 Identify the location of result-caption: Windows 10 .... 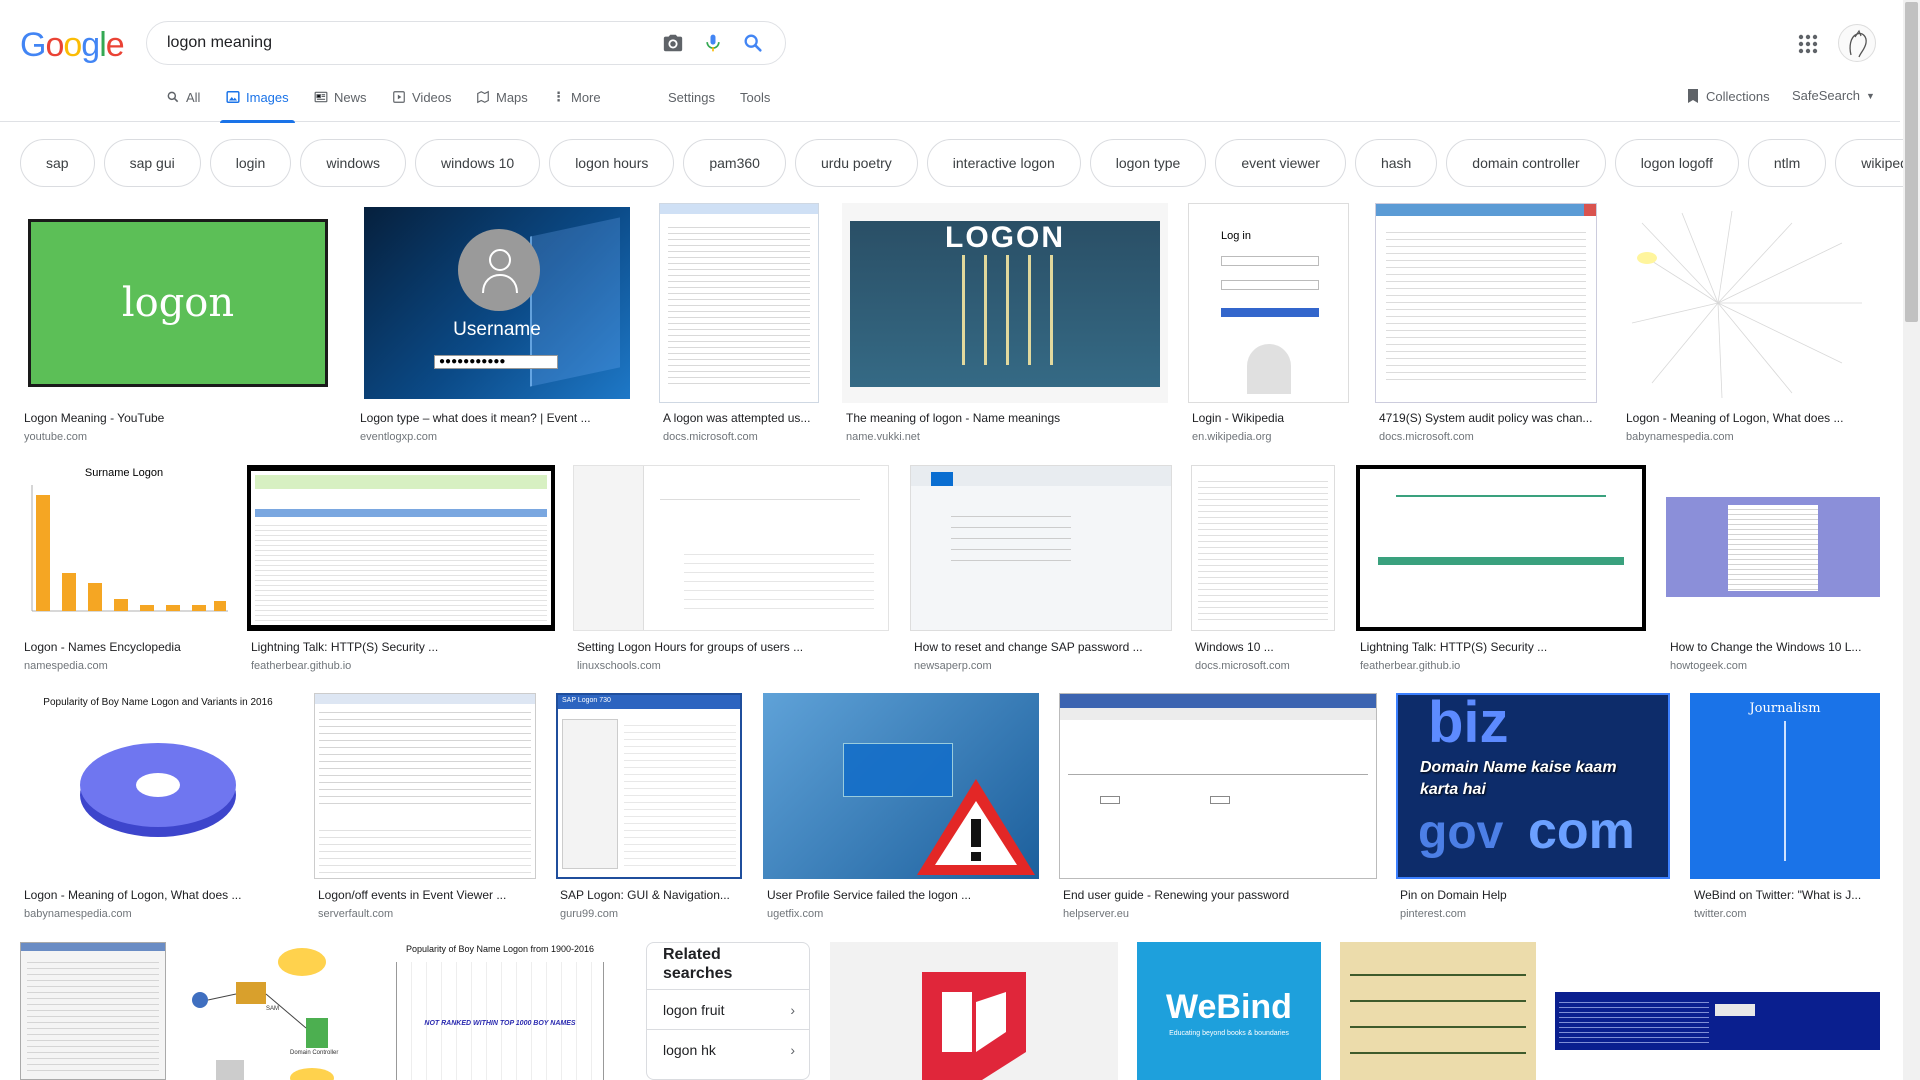
(1234, 647).